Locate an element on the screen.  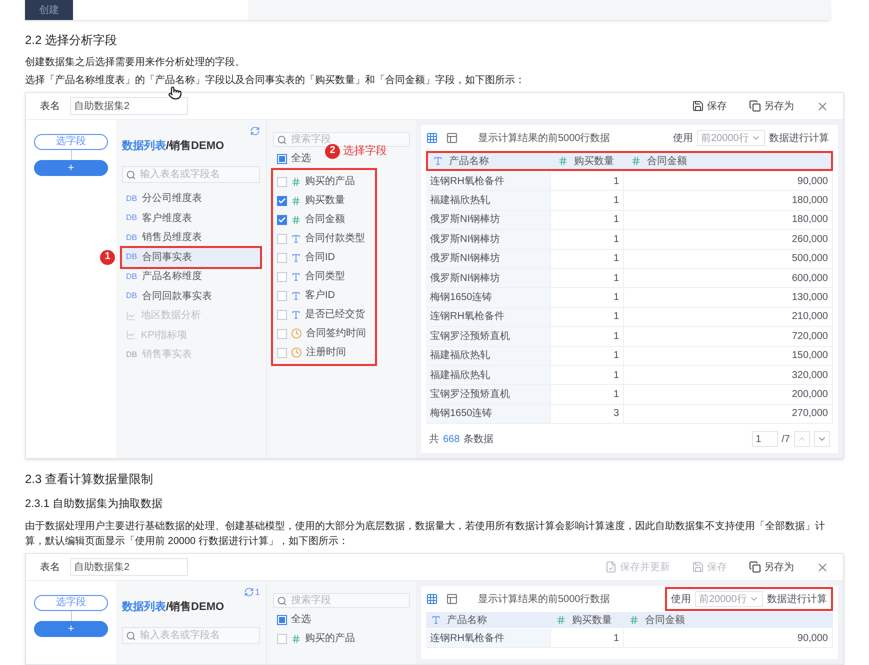
total-suffix: 条数据 is located at coordinates (479, 439).